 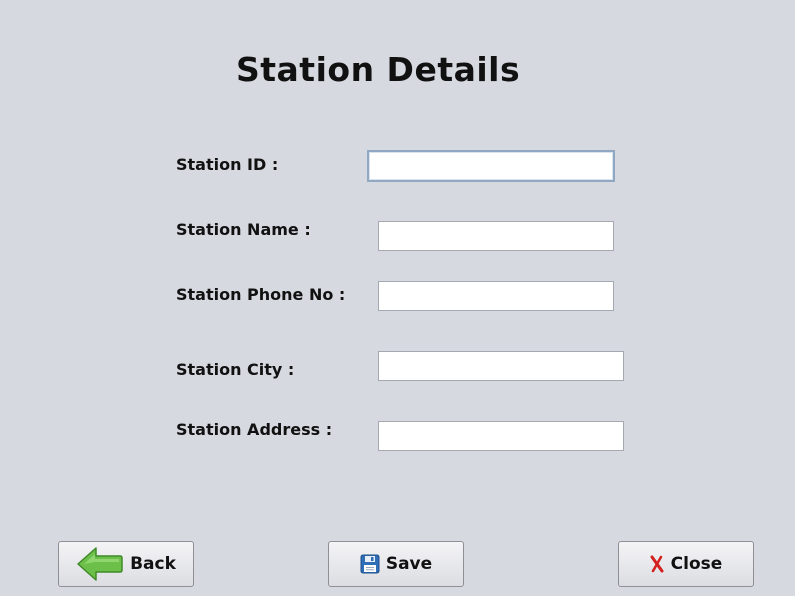 What do you see at coordinates (261, 294) in the screenshot?
I see `station-phone-label: Station Phone No :` at bounding box center [261, 294].